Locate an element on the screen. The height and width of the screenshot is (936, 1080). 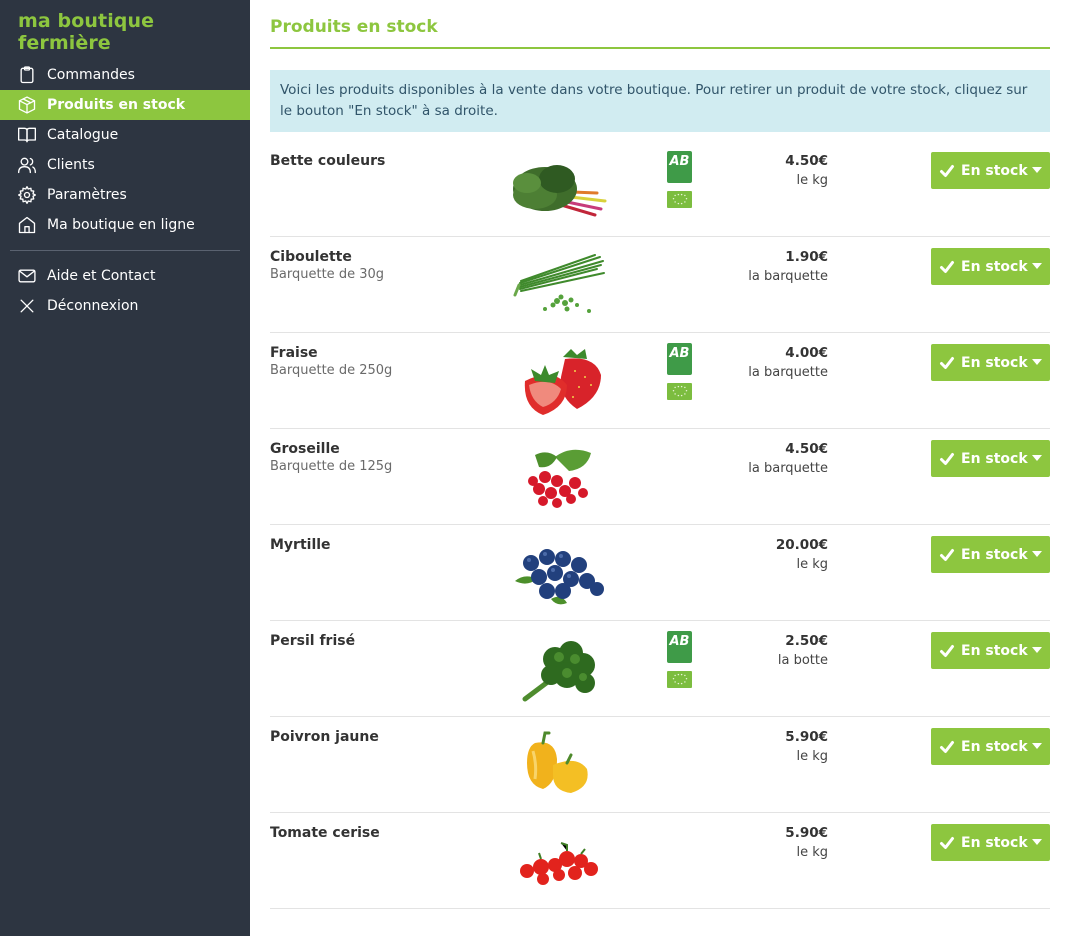
product-name: Tomate cerise is located at coordinates (325, 833).